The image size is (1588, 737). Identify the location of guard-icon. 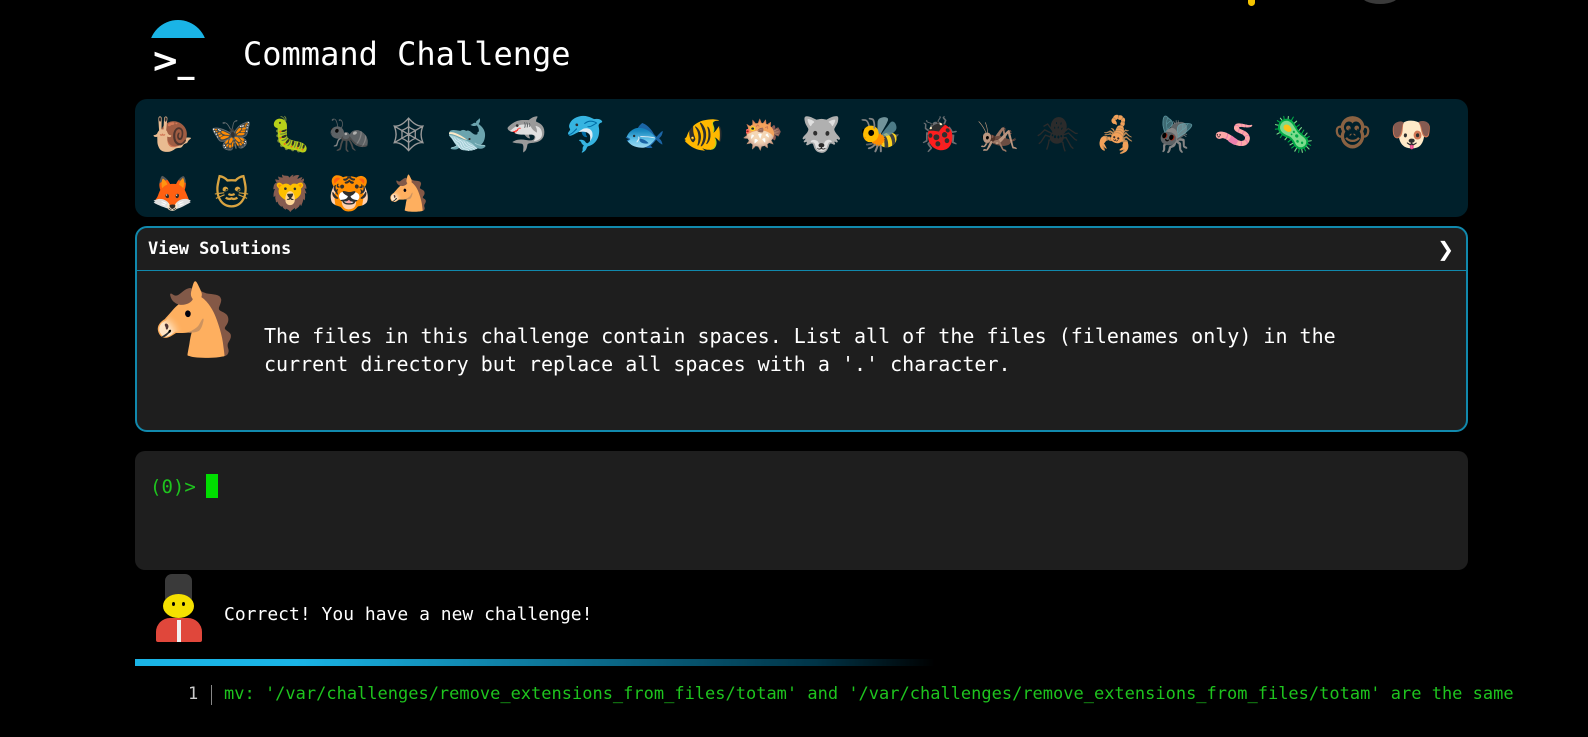
(179, 608).